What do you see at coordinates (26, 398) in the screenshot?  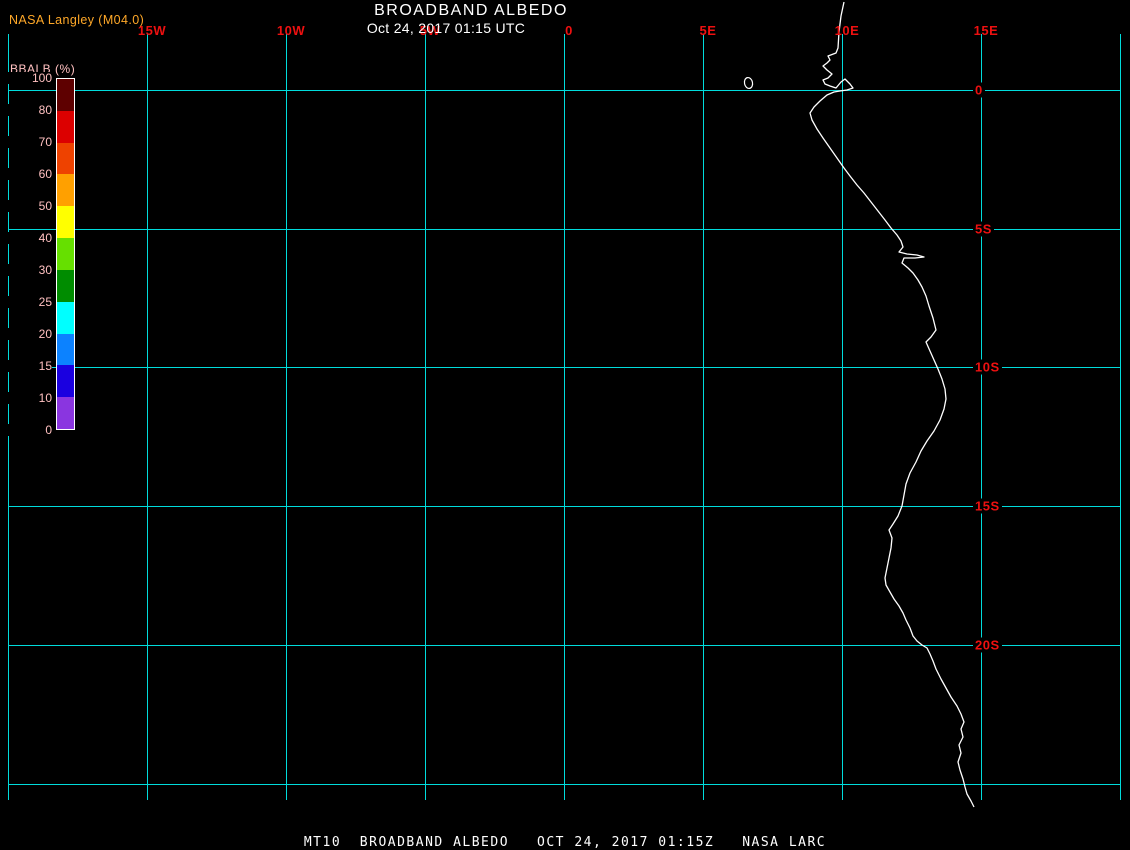 I see `colorbar-tick-10: 10` at bounding box center [26, 398].